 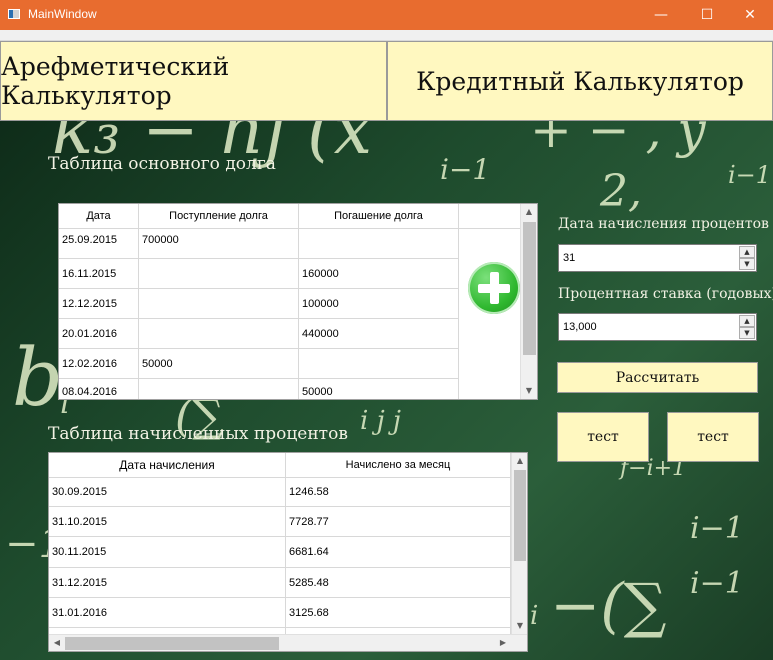 I want to click on table-cell: 31.10.2015, so click(x=167, y=522).